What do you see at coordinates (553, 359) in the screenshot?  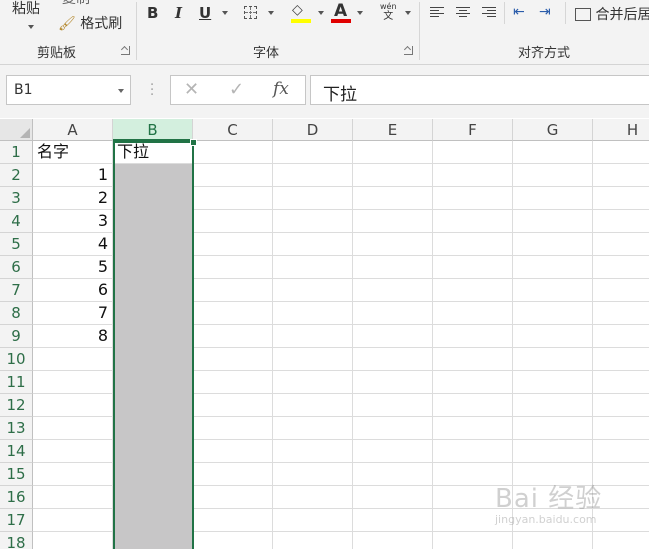 I see `cell-g10` at bounding box center [553, 359].